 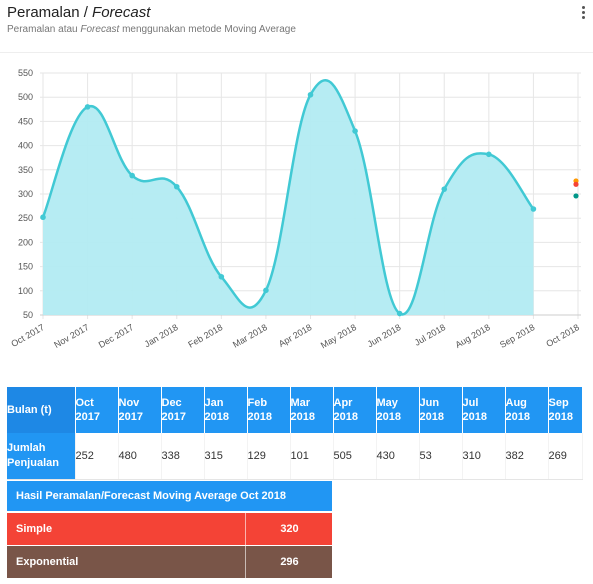 What do you see at coordinates (25, 218) in the screenshot?
I see `y-tick-label: 250` at bounding box center [25, 218].